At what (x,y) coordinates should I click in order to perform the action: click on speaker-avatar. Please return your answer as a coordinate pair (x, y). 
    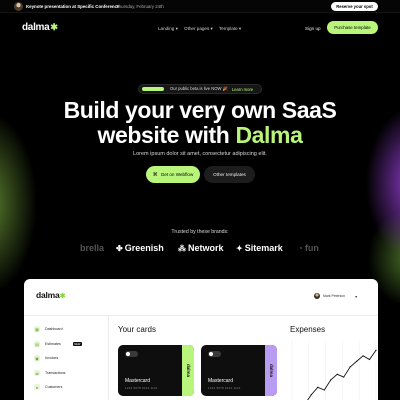
    Looking at the image, I should click on (18, 6).